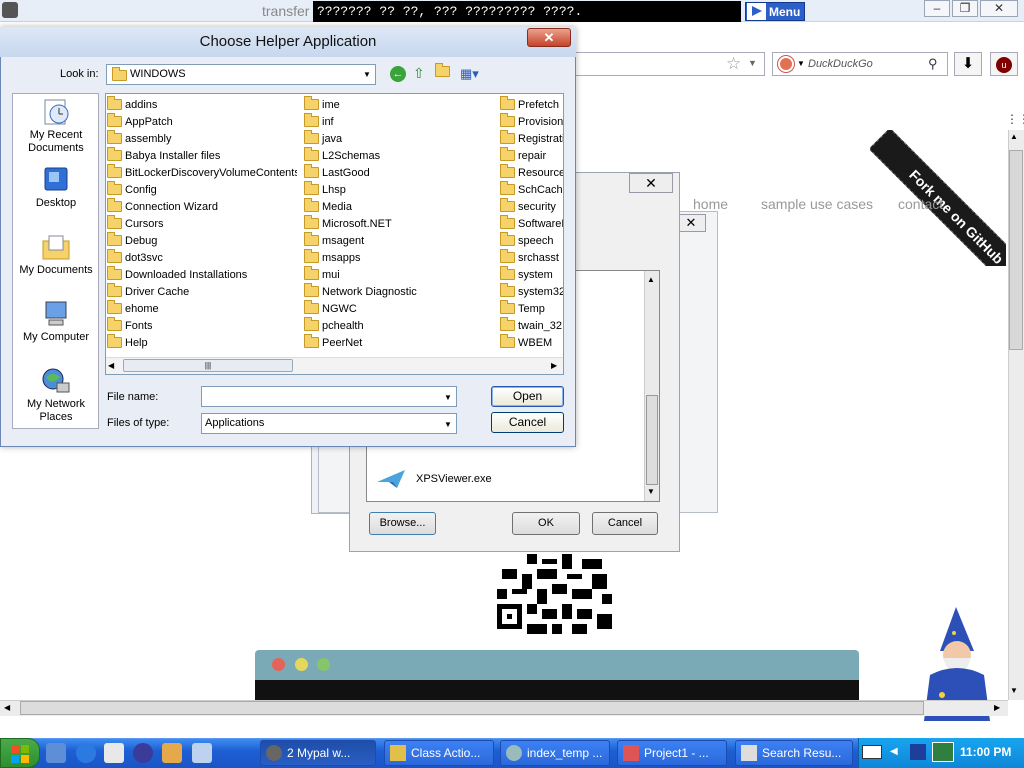 The height and width of the screenshot is (768, 1024). What do you see at coordinates (202, 308) in the screenshot?
I see `list-item: ehome` at bounding box center [202, 308].